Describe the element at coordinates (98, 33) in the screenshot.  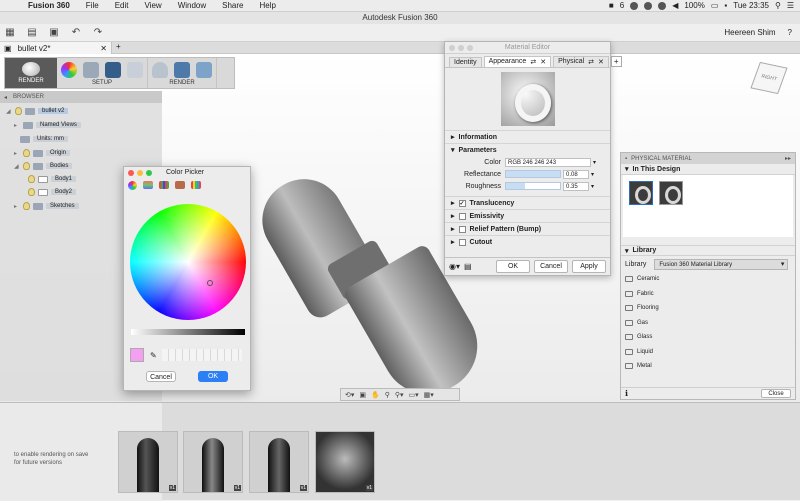
I see `redo-icon: ↷` at that location.